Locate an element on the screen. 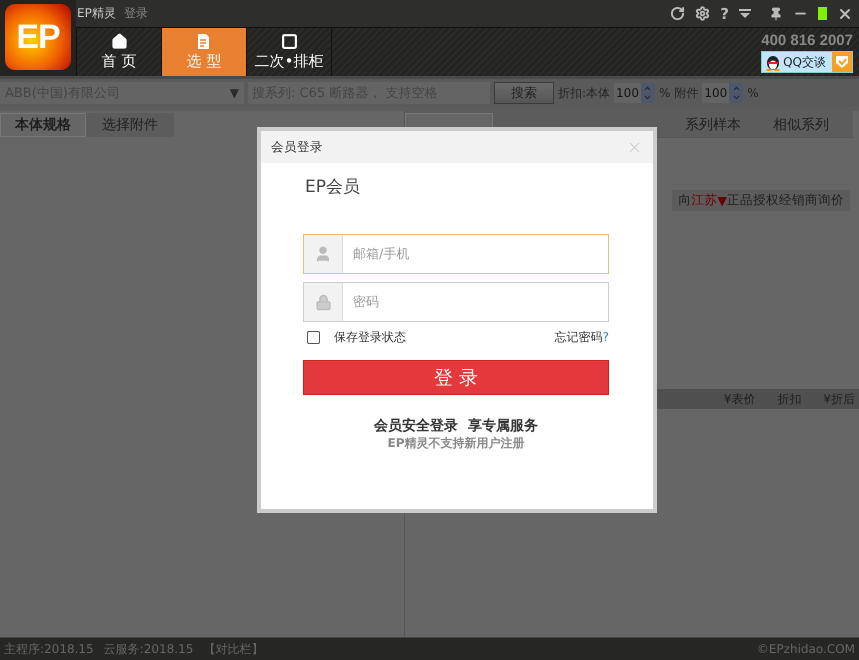  help-button: ? is located at coordinates (724, 13).